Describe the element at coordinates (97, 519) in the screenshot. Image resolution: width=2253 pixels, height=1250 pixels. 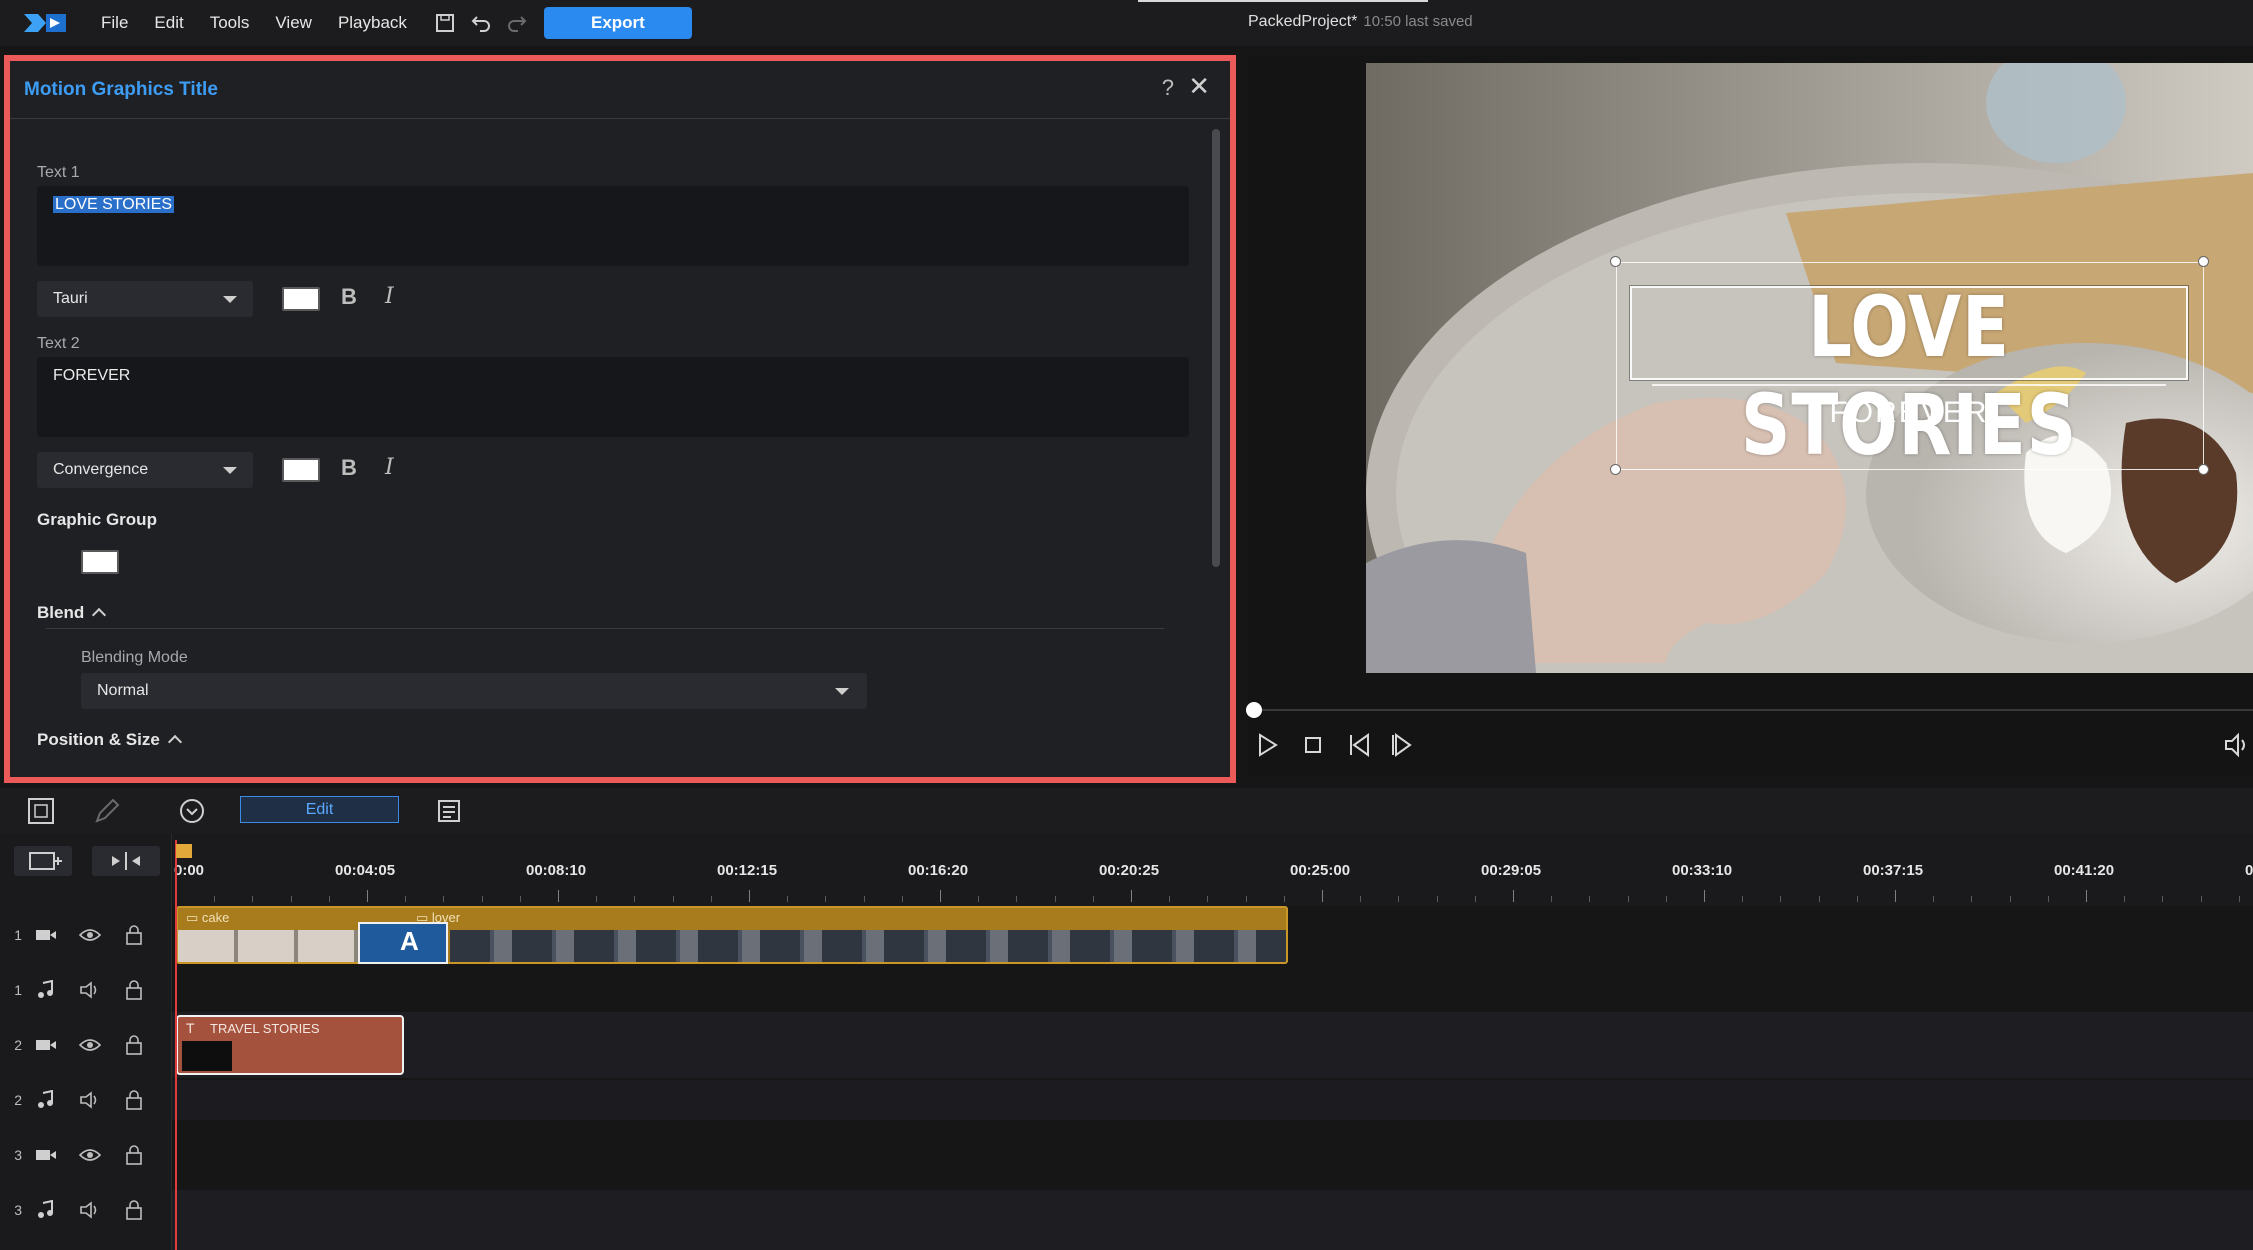
I see `graphic-group-label: Graphic Group` at that location.